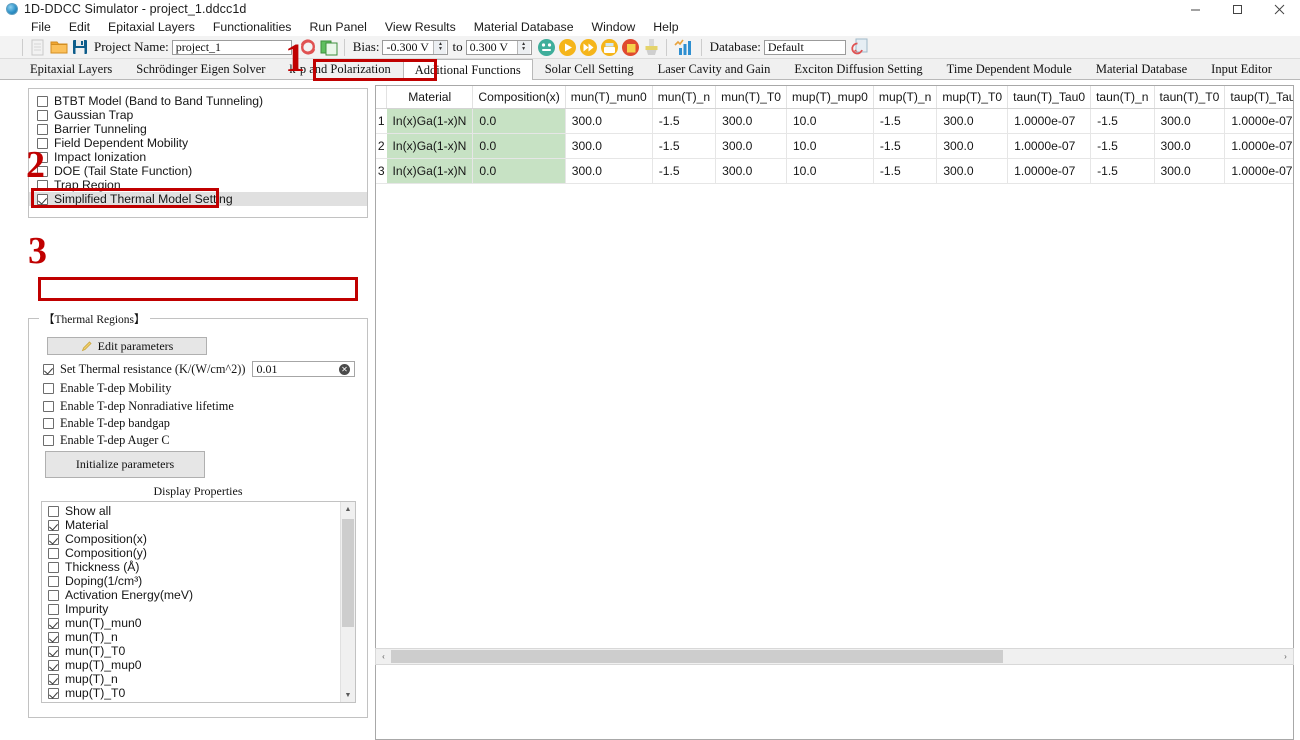  Describe the element at coordinates (308, 47) in the screenshot. I see `refresh-icon` at that location.